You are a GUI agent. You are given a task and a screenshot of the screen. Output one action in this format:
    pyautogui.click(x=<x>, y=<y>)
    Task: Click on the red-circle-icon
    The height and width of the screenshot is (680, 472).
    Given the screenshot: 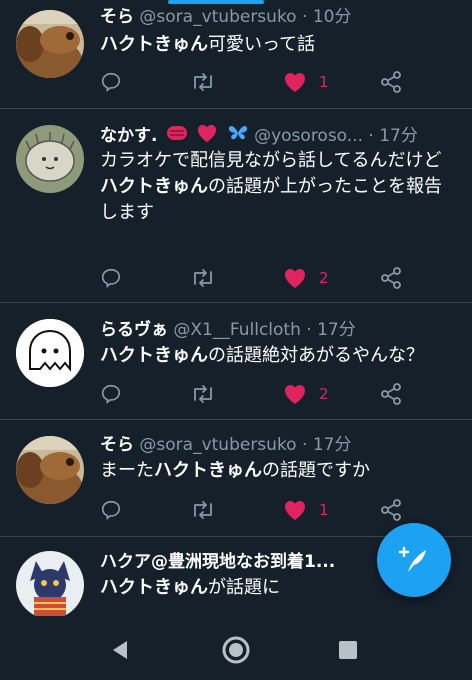 What is the action you would take?
    pyautogui.click(x=177, y=136)
    